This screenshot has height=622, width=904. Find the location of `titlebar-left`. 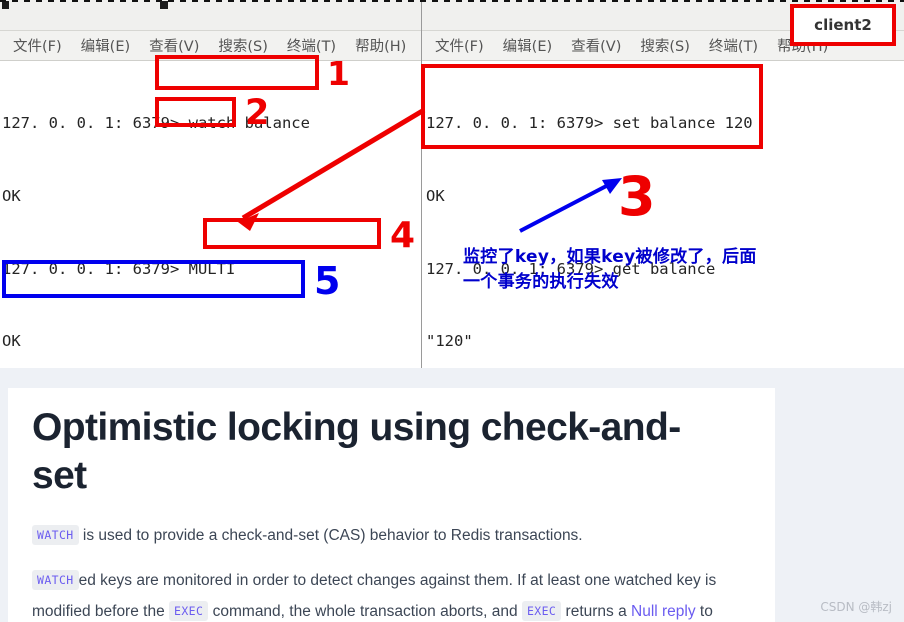

titlebar-left is located at coordinates (210, 15).